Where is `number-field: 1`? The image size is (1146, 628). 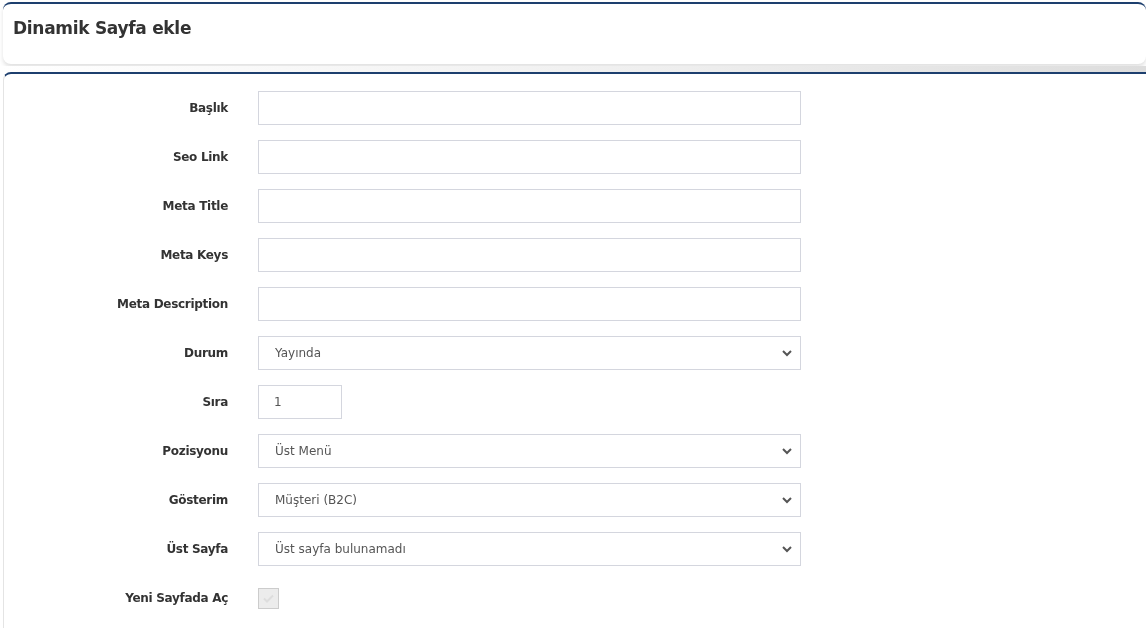 number-field: 1 is located at coordinates (300, 402).